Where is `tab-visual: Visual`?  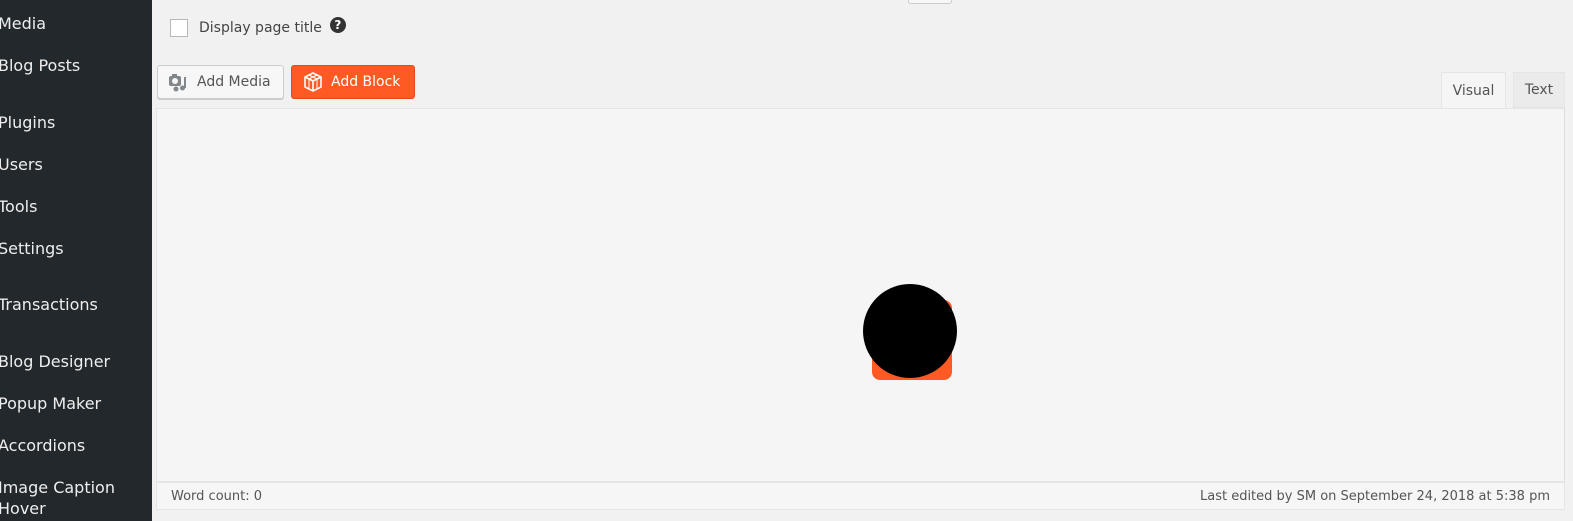
tab-visual: Visual is located at coordinates (1473, 90).